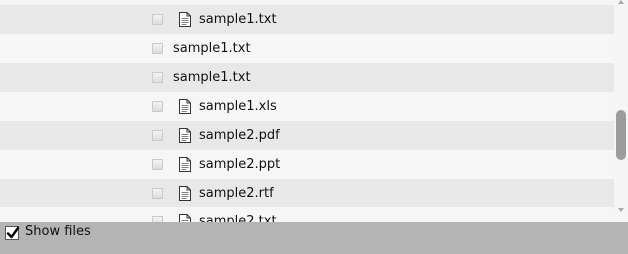  I want to click on vertical-scrollbar, so click(621, 111).